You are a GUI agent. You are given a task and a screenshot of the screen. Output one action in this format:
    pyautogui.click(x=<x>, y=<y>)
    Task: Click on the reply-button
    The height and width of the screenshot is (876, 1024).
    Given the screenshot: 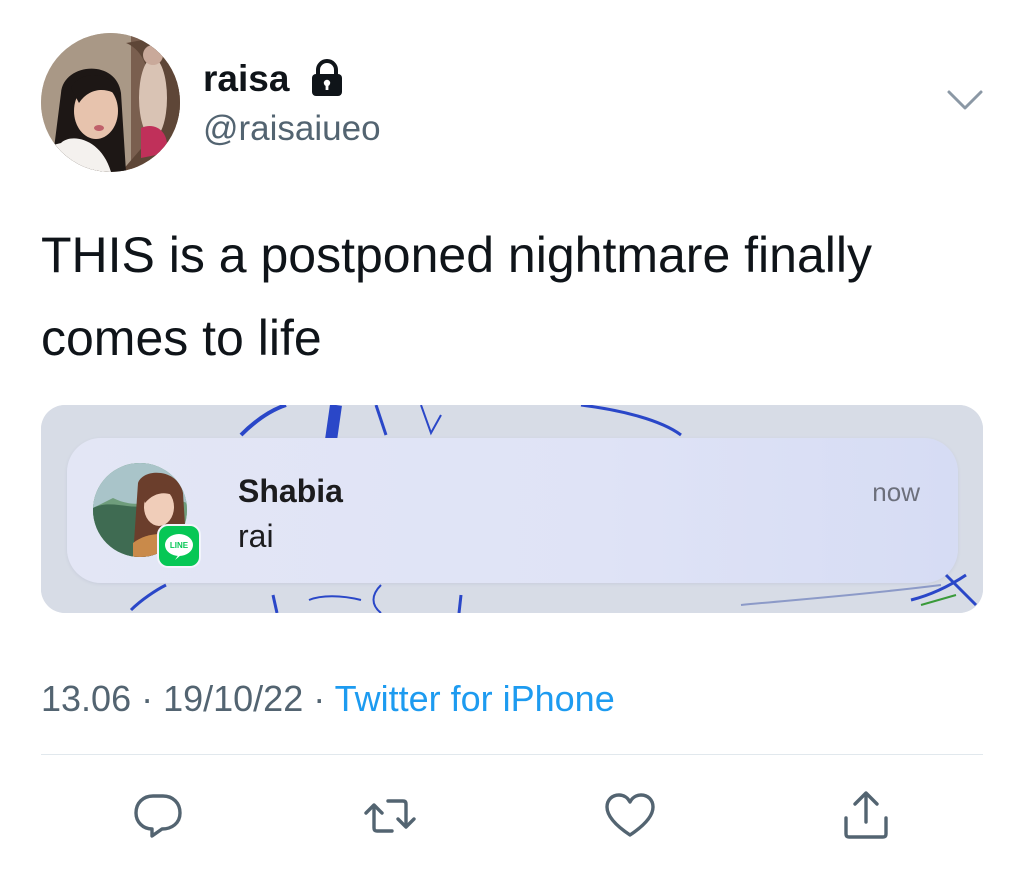 What is the action you would take?
    pyautogui.click(x=158, y=816)
    